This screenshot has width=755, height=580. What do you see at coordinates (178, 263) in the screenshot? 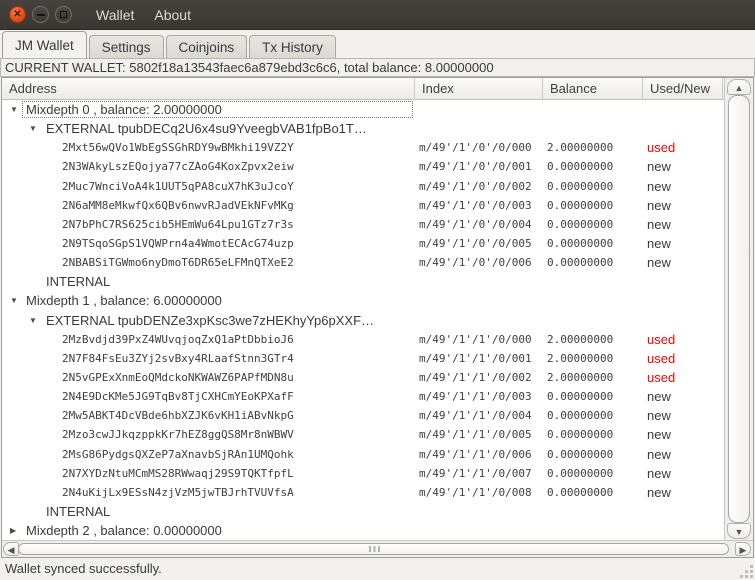
I see `address-cell: 2NBABSiTGWmo6nyDmoT6DR65eLFMnQTXeE2` at bounding box center [178, 263].